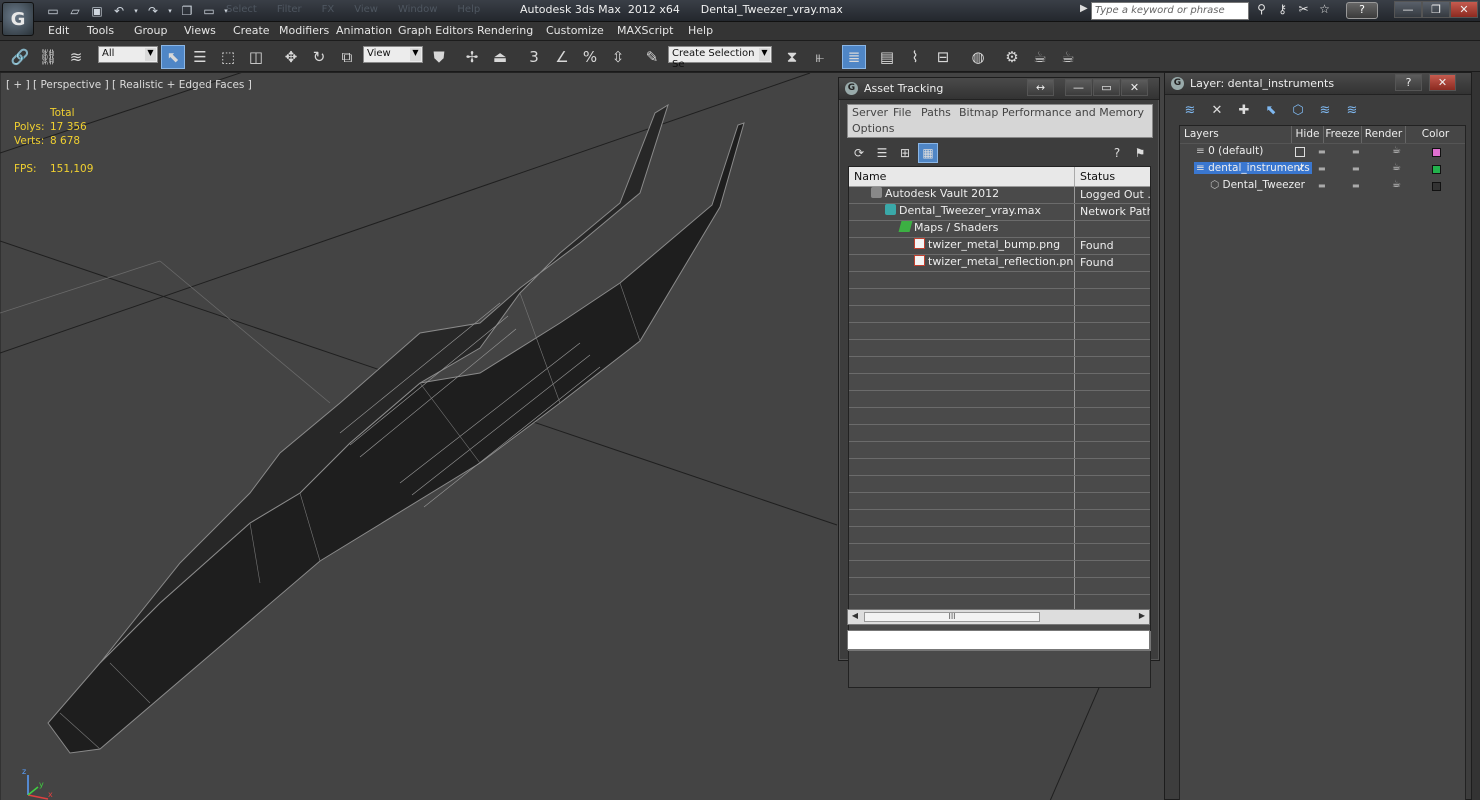 The width and height of the screenshot is (1480, 800). Describe the element at coordinates (873, 128) in the screenshot. I see `menu-options: Options` at that location.